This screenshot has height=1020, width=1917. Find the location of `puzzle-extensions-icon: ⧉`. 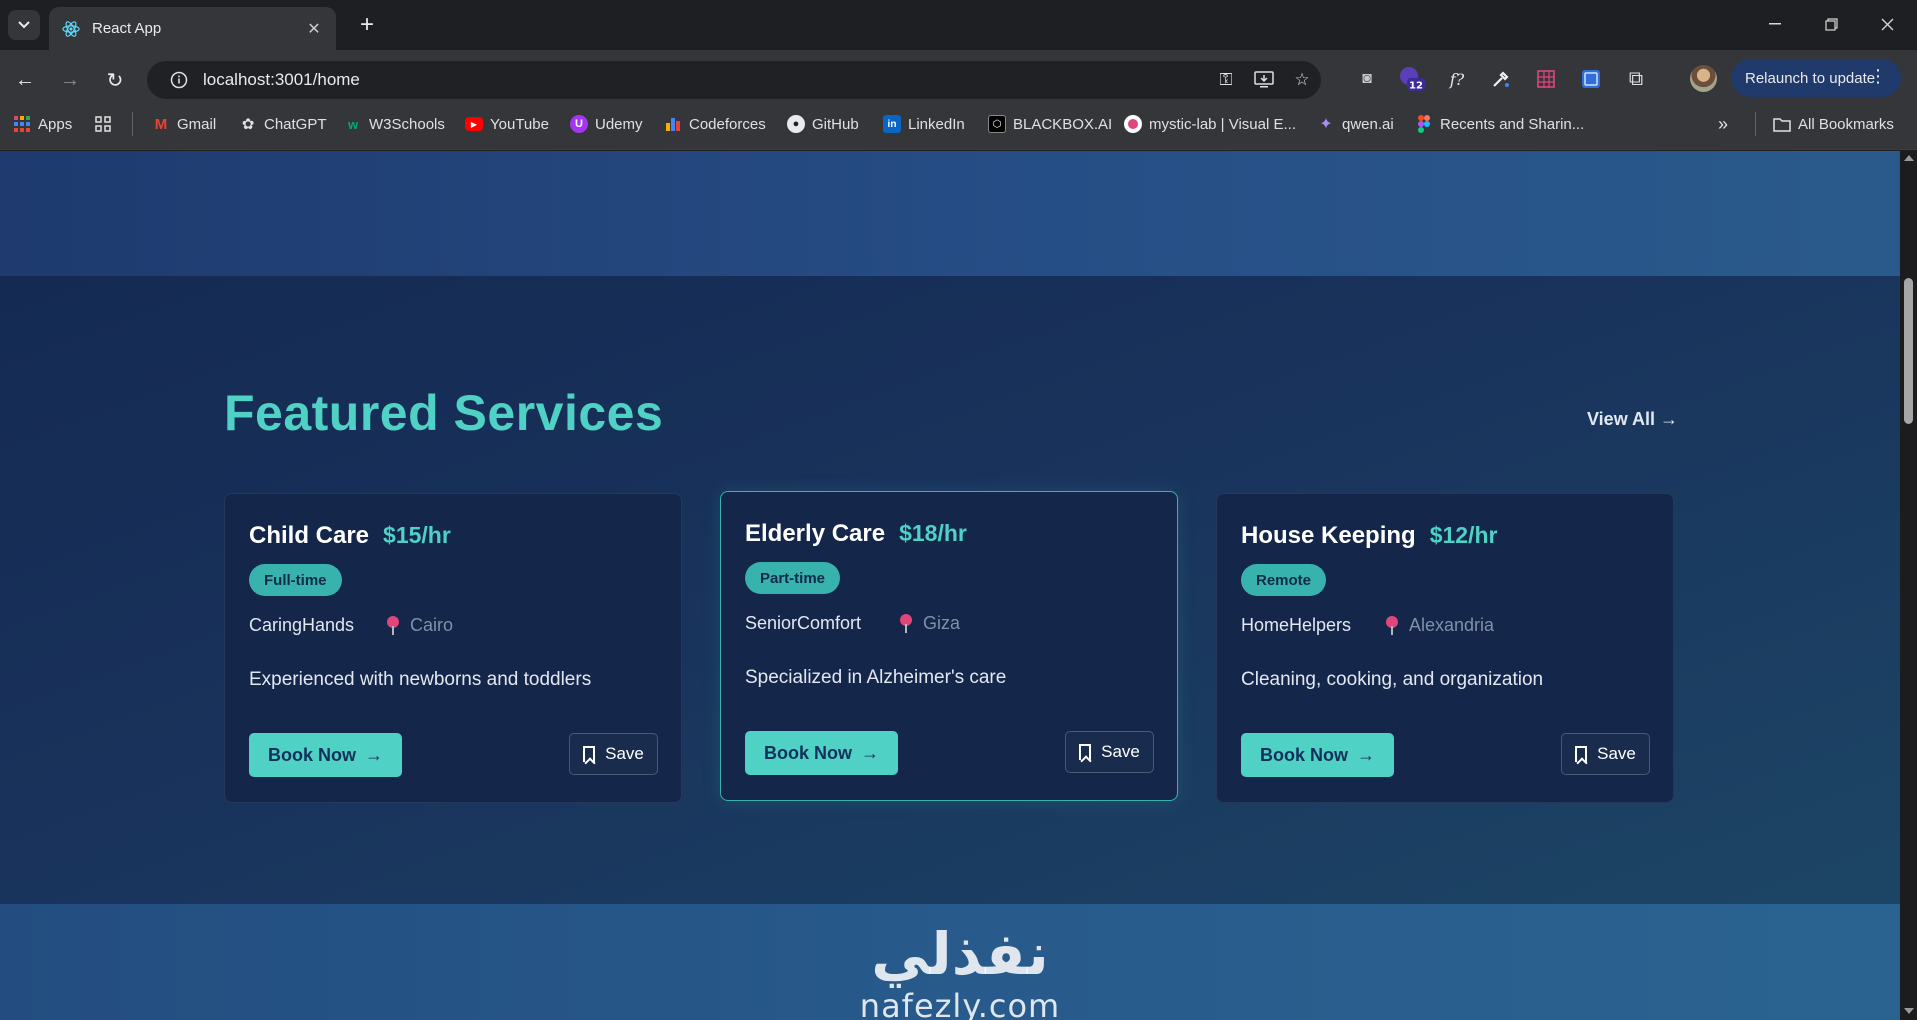

puzzle-extensions-icon: ⧉ is located at coordinates (1636, 79).